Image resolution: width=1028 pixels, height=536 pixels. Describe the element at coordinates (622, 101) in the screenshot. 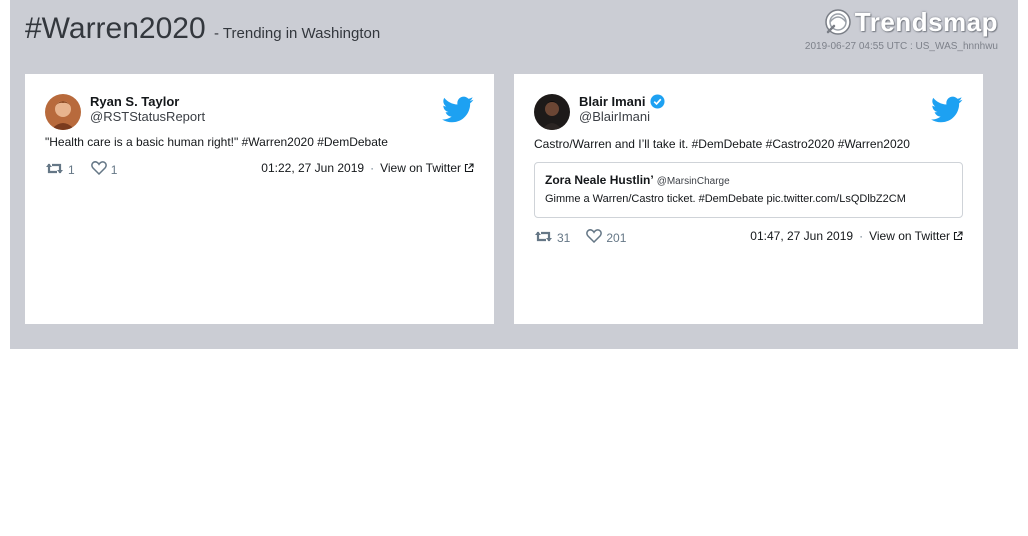

I see `author-name: Blair Imani` at that location.